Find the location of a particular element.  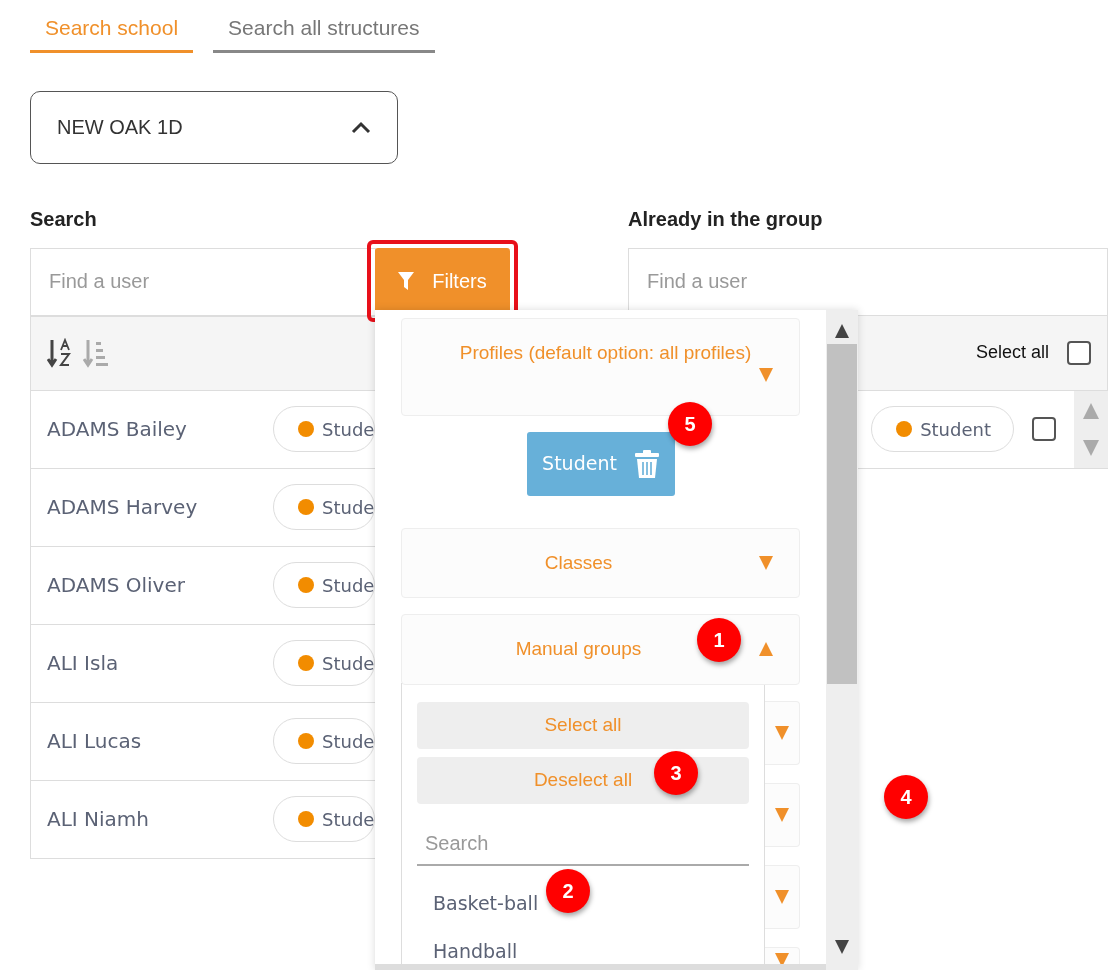

school-select: NEW OAK 1D is located at coordinates (214, 127).